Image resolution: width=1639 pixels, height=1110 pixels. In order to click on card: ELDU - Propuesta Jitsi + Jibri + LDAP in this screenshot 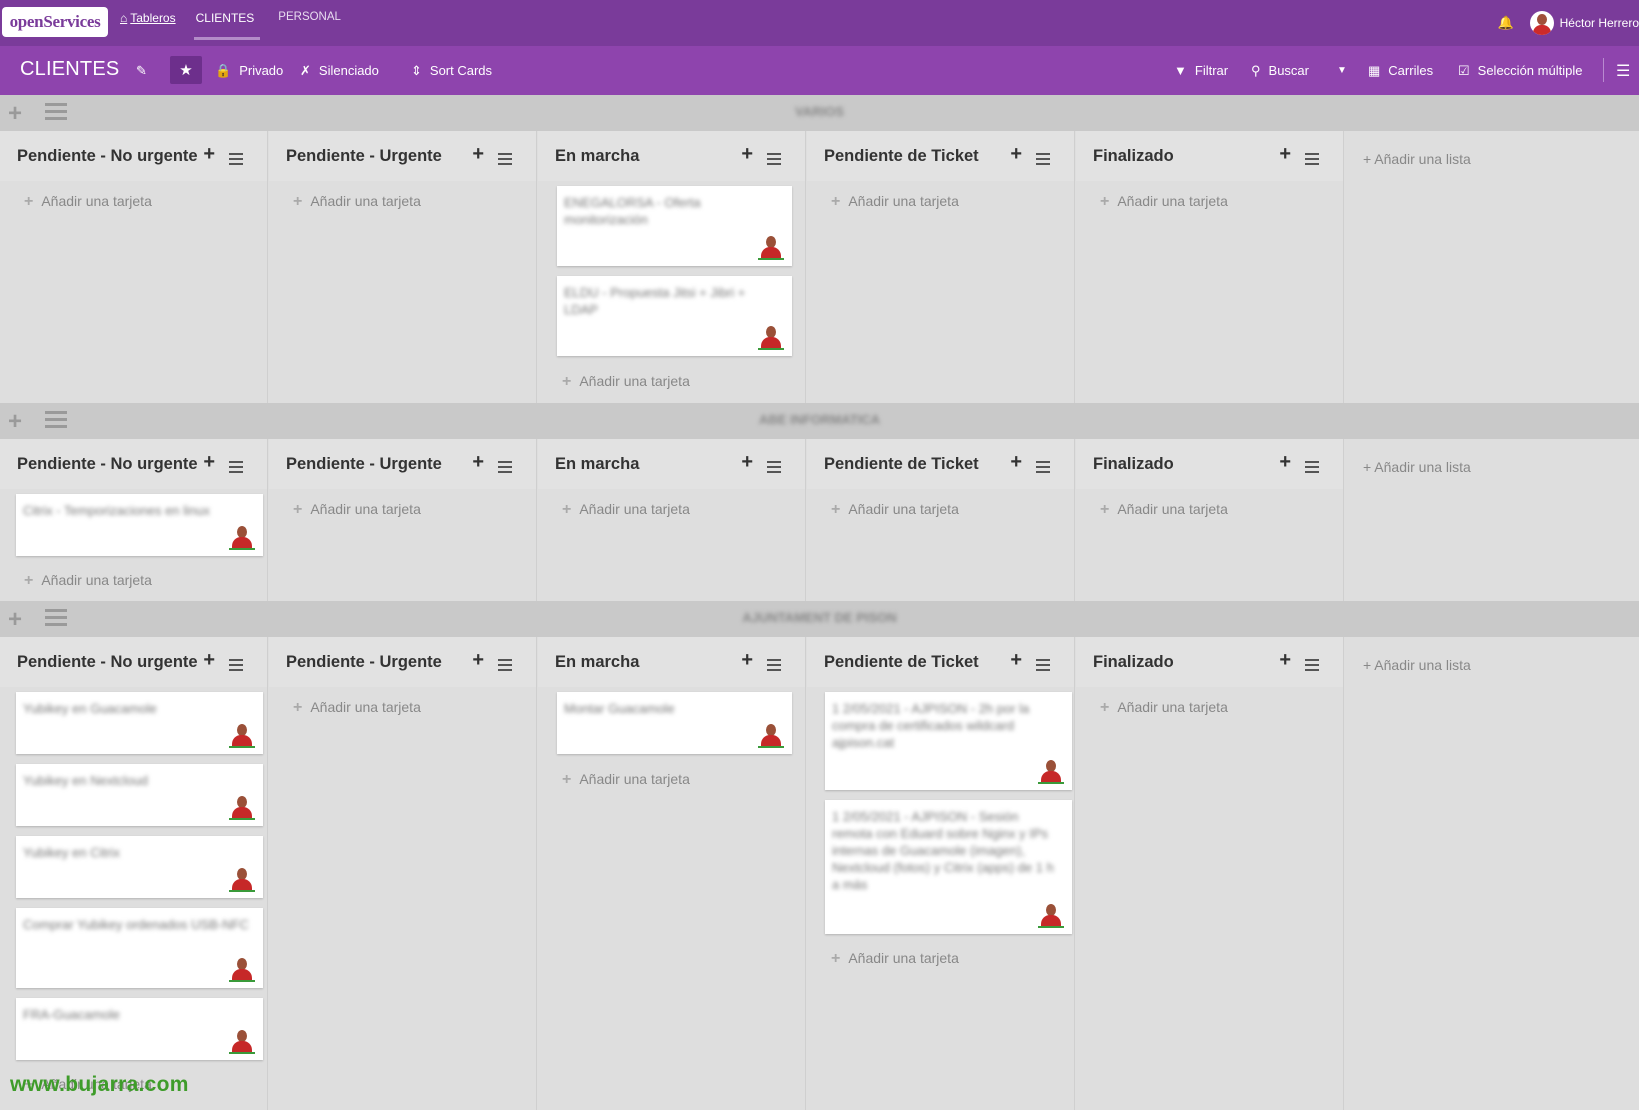, I will do `click(674, 316)`.